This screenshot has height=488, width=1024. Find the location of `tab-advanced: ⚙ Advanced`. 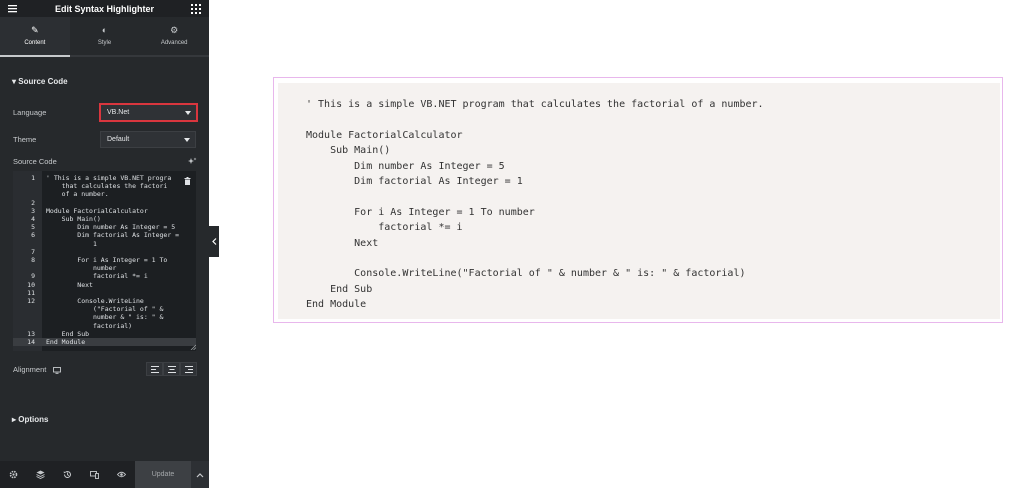

tab-advanced: ⚙ Advanced is located at coordinates (174, 37).